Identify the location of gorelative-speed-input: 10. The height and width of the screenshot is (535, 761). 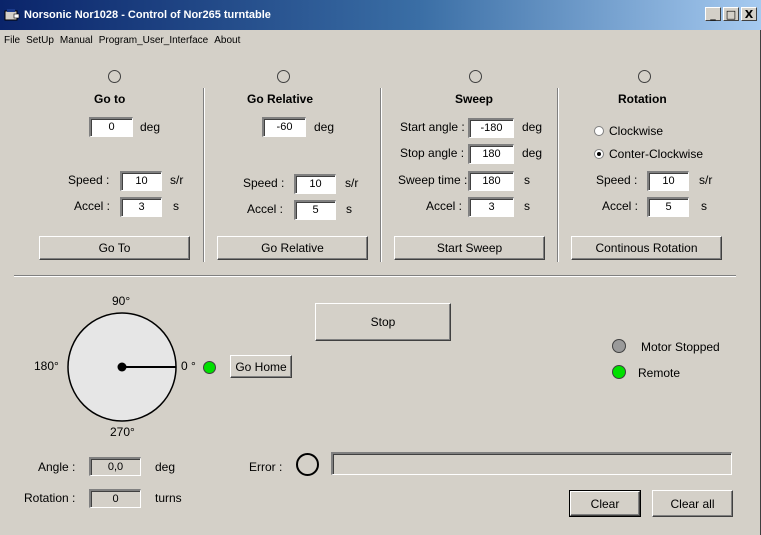
(315, 184).